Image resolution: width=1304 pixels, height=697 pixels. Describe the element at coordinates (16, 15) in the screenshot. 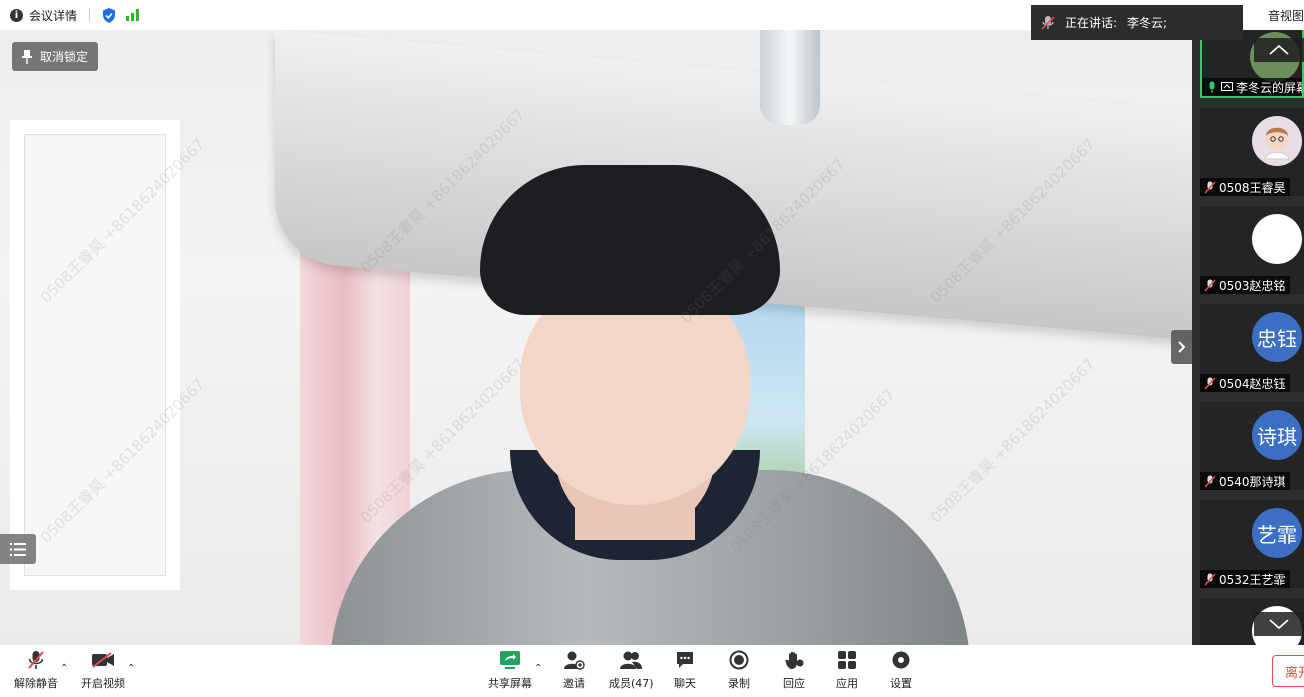

I see `info-icon: i` at that location.